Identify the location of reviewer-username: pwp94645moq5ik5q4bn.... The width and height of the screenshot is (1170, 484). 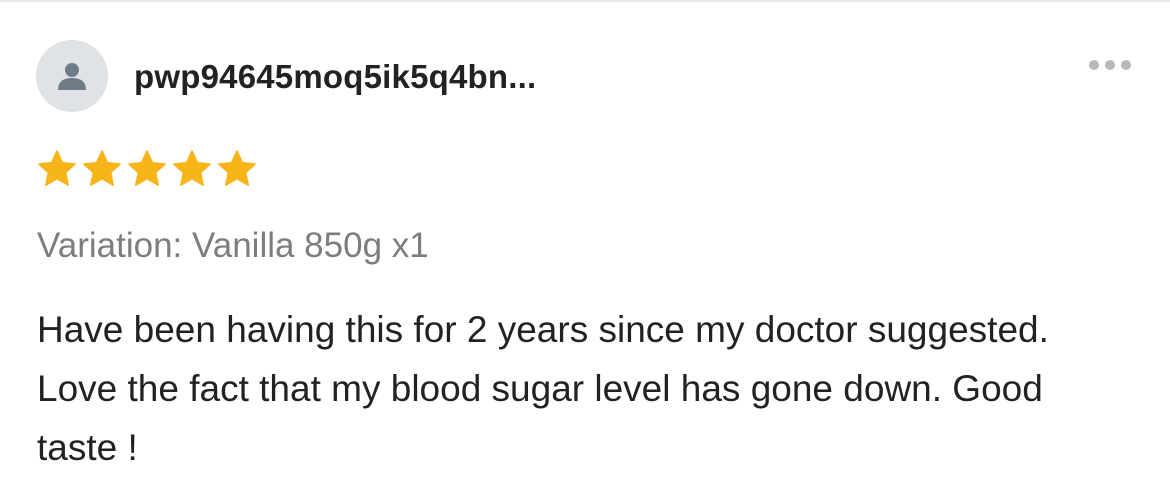
(335, 77).